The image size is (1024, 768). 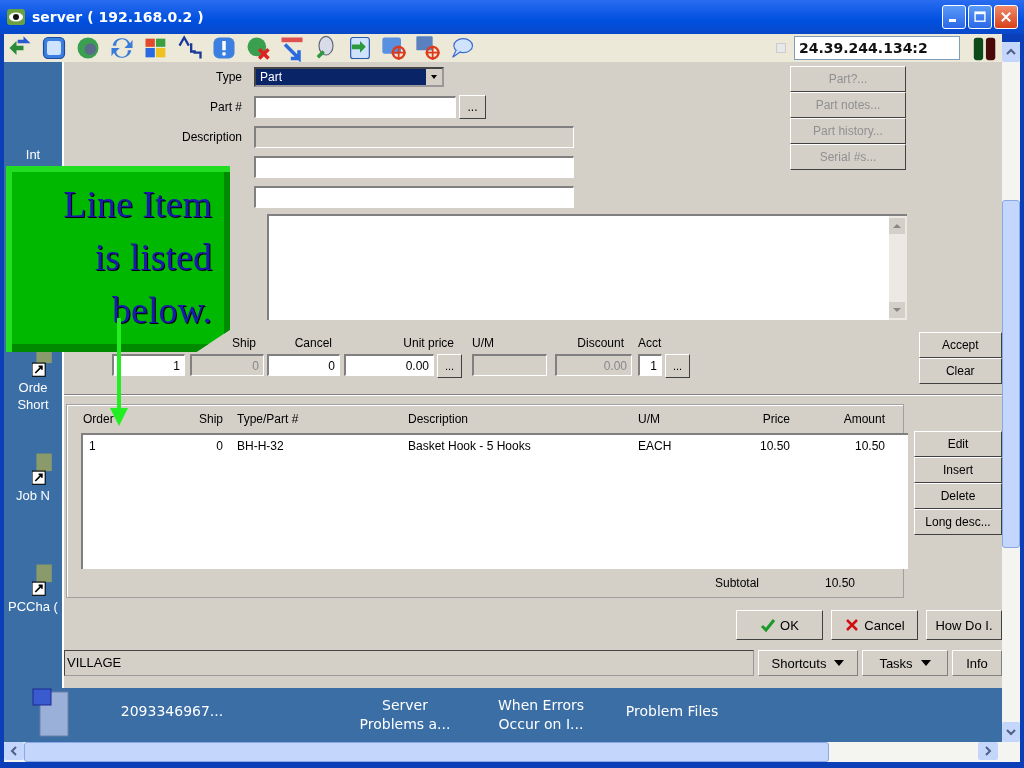 I want to click on field-label: U/M, so click(x=483, y=343).